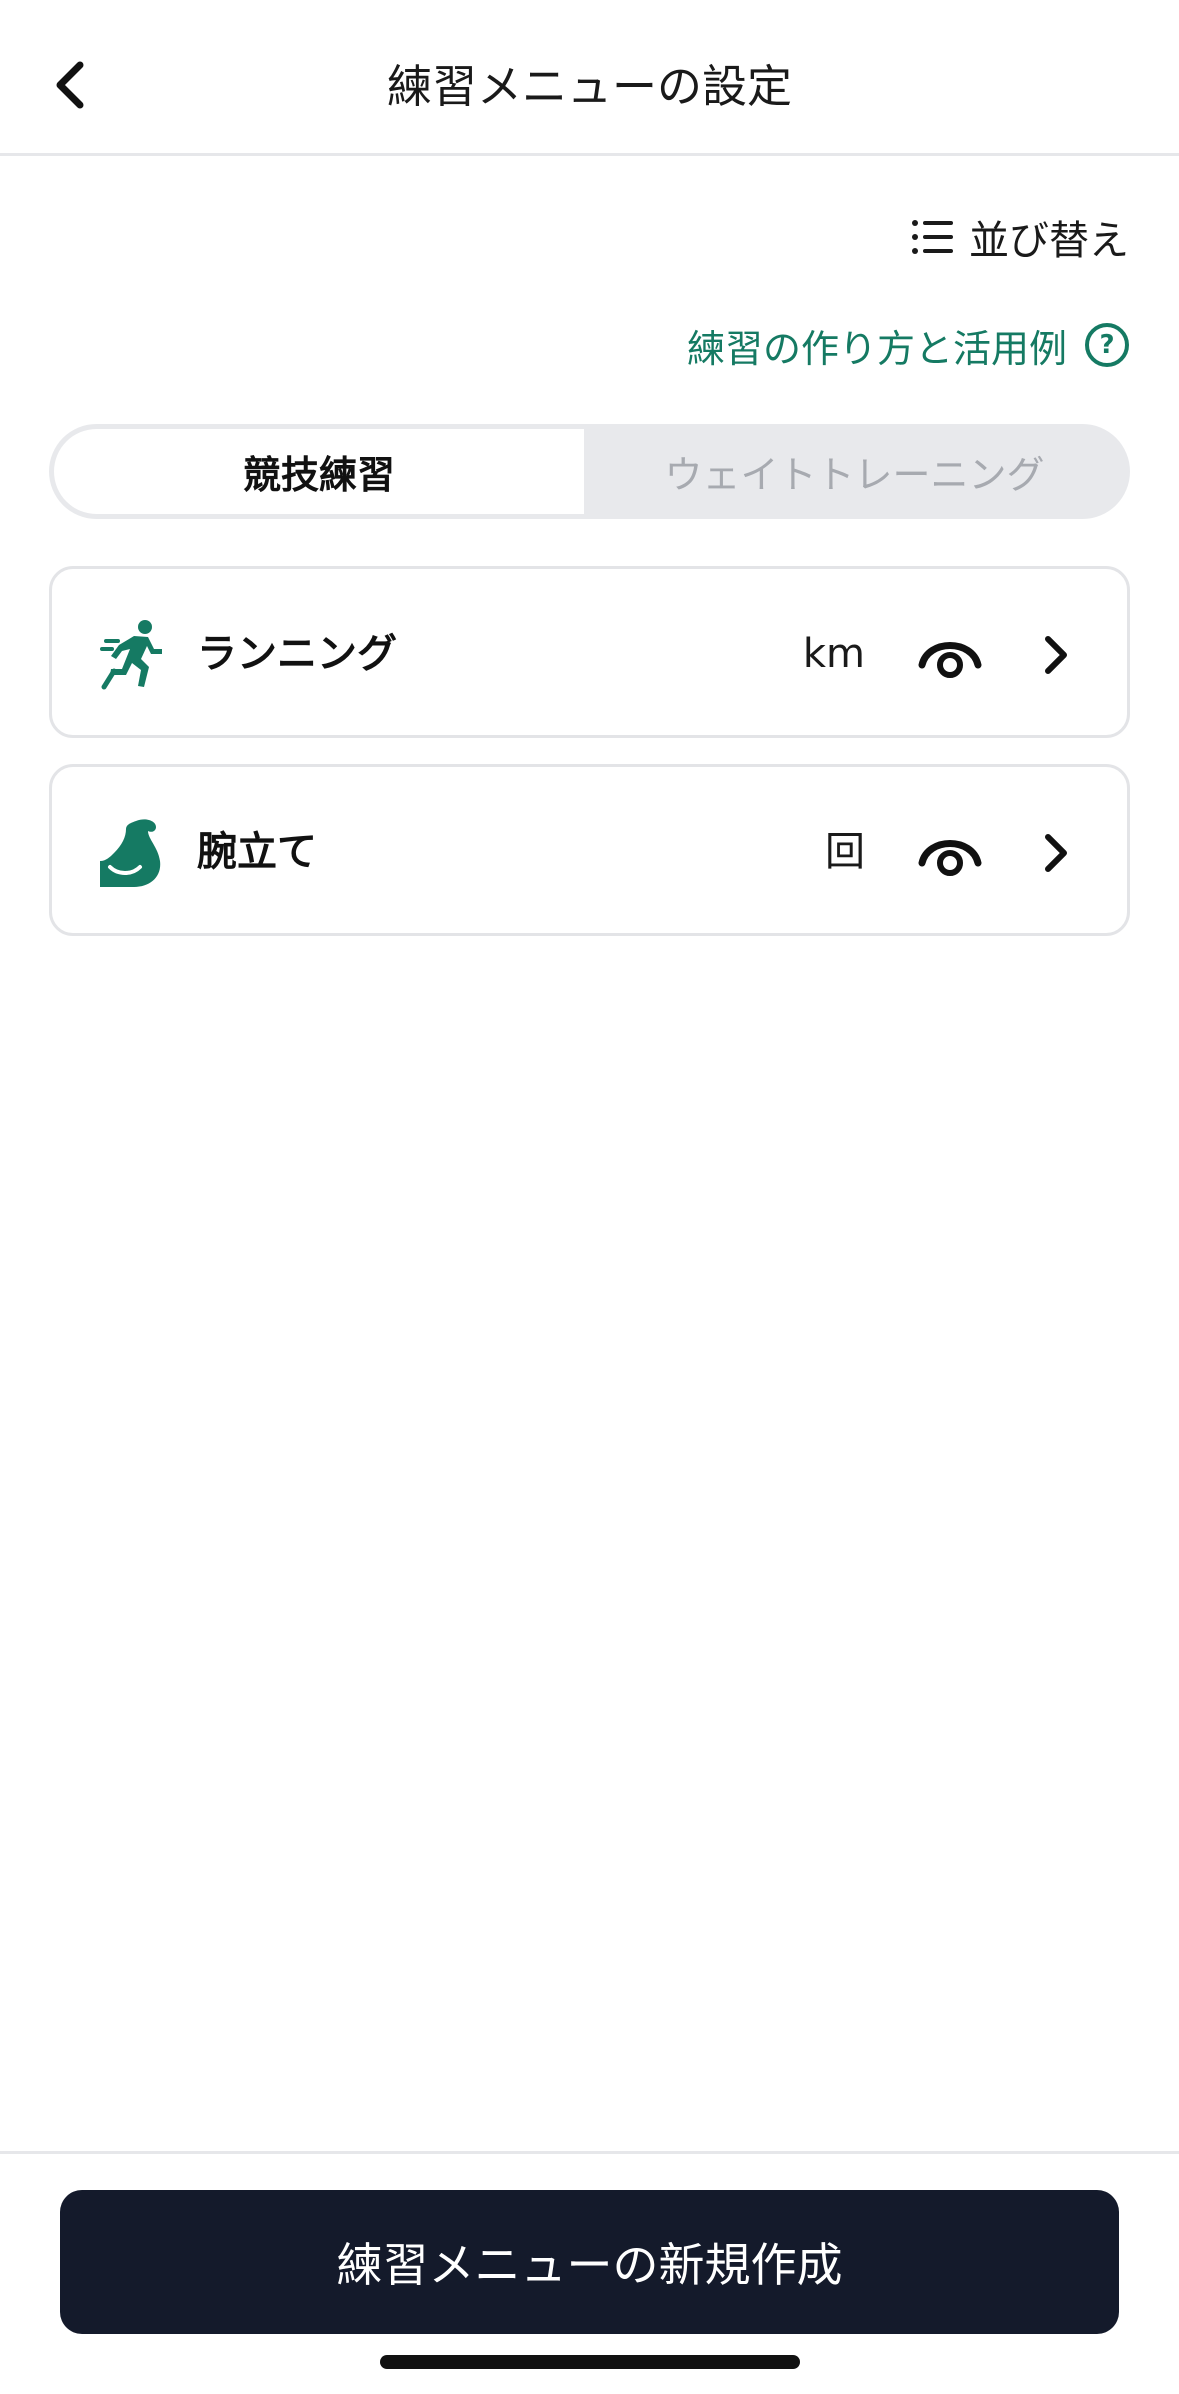 The height and width of the screenshot is (2394, 1179). What do you see at coordinates (319, 471) in the screenshot?
I see `tab-competition-practice: 競技練習` at bounding box center [319, 471].